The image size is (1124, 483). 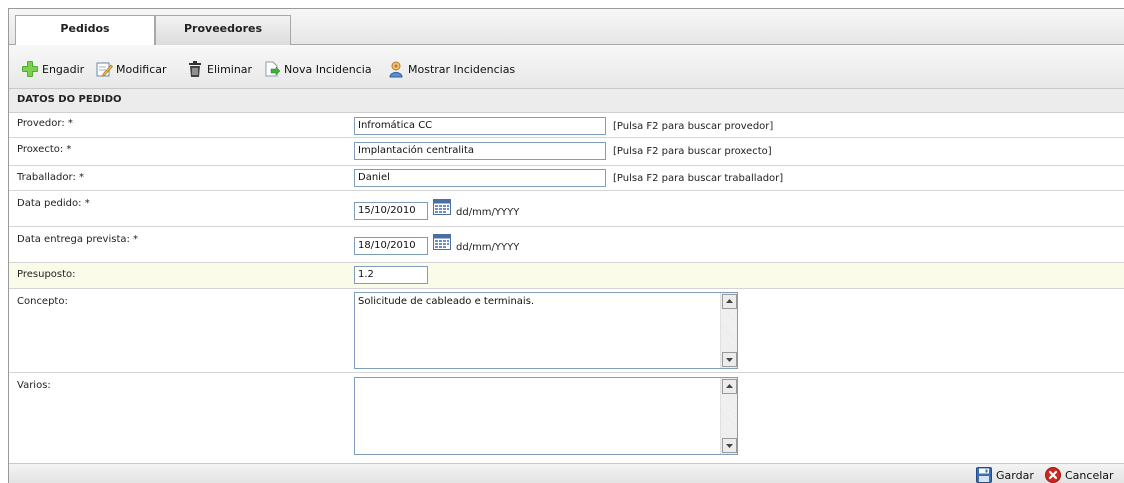 I want to click on edit-button: Modificar, so click(x=131, y=69).